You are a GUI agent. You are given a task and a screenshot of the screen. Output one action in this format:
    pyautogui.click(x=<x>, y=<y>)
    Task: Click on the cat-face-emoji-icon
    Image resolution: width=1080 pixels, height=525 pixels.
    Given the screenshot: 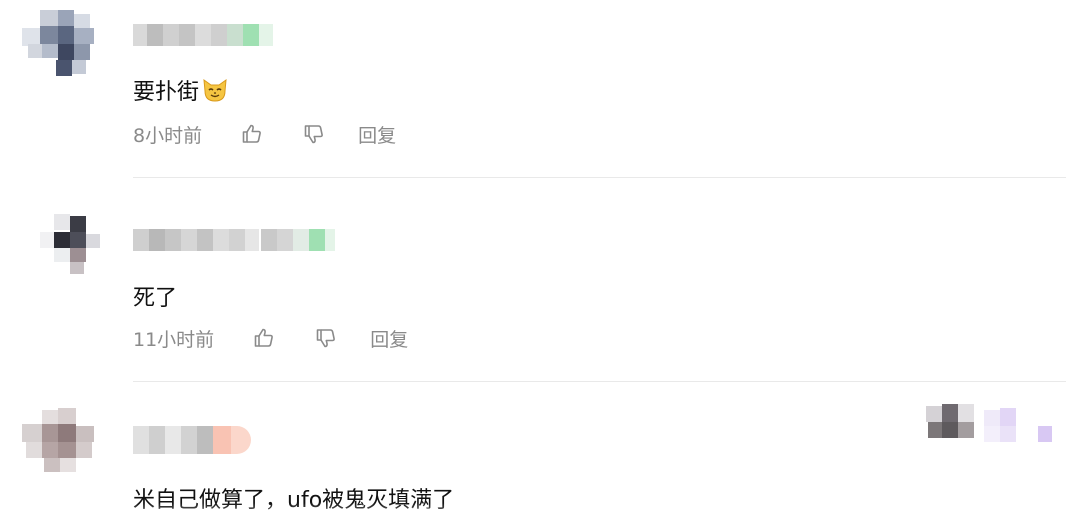 What is the action you would take?
    pyautogui.click(x=215, y=90)
    